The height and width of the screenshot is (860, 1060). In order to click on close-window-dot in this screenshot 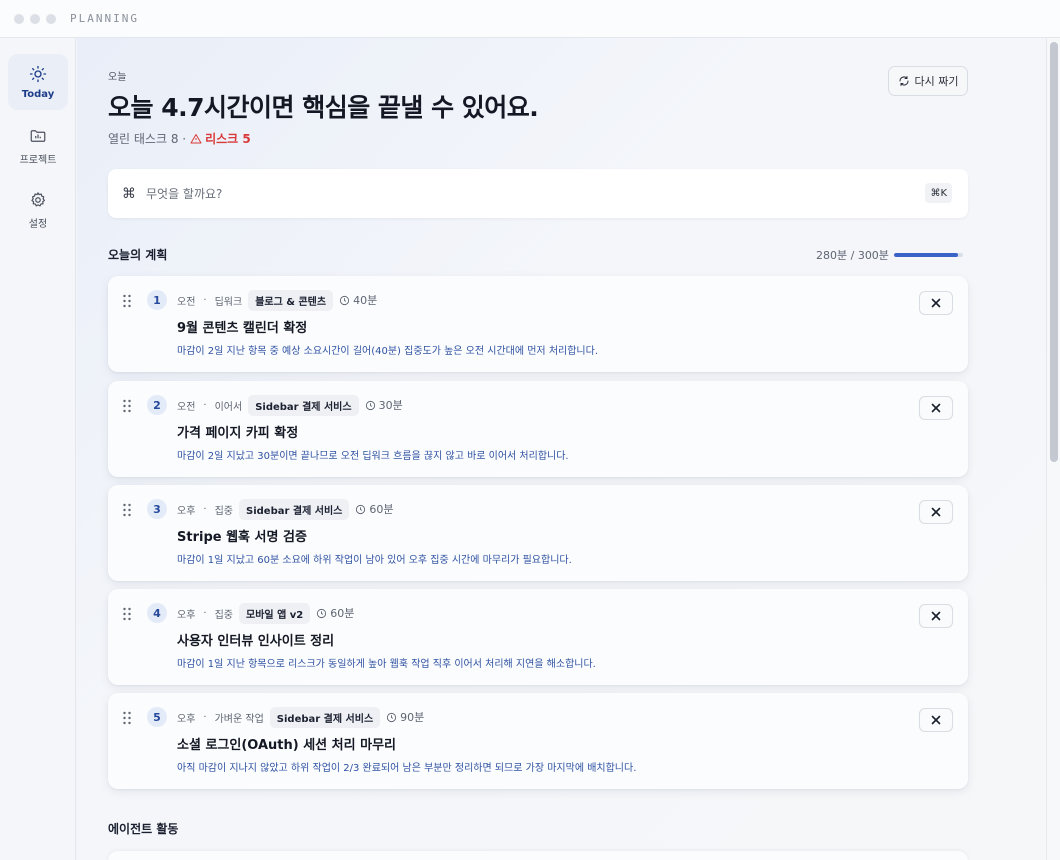, I will do `click(19, 18)`.